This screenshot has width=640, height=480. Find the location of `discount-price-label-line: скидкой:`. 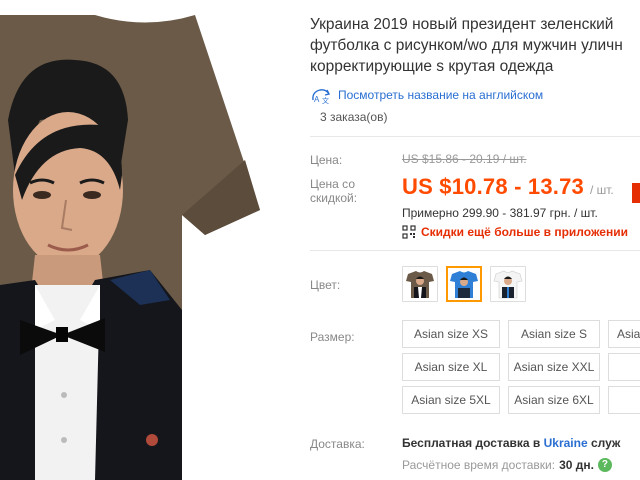

discount-price-label-line: скидкой: is located at coordinates (334, 198).